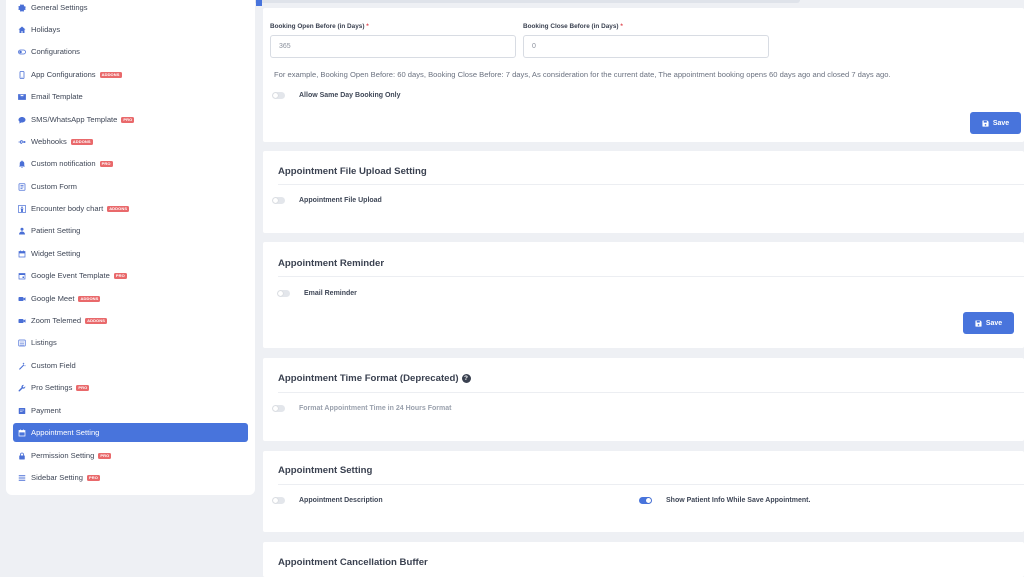  I want to click on sidebar-item-label: Holidays, so click(46, 29).